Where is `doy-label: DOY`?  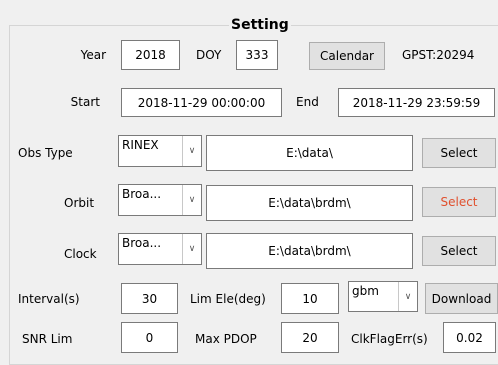 doy-label: DOY is located at coordinates (209, 55).